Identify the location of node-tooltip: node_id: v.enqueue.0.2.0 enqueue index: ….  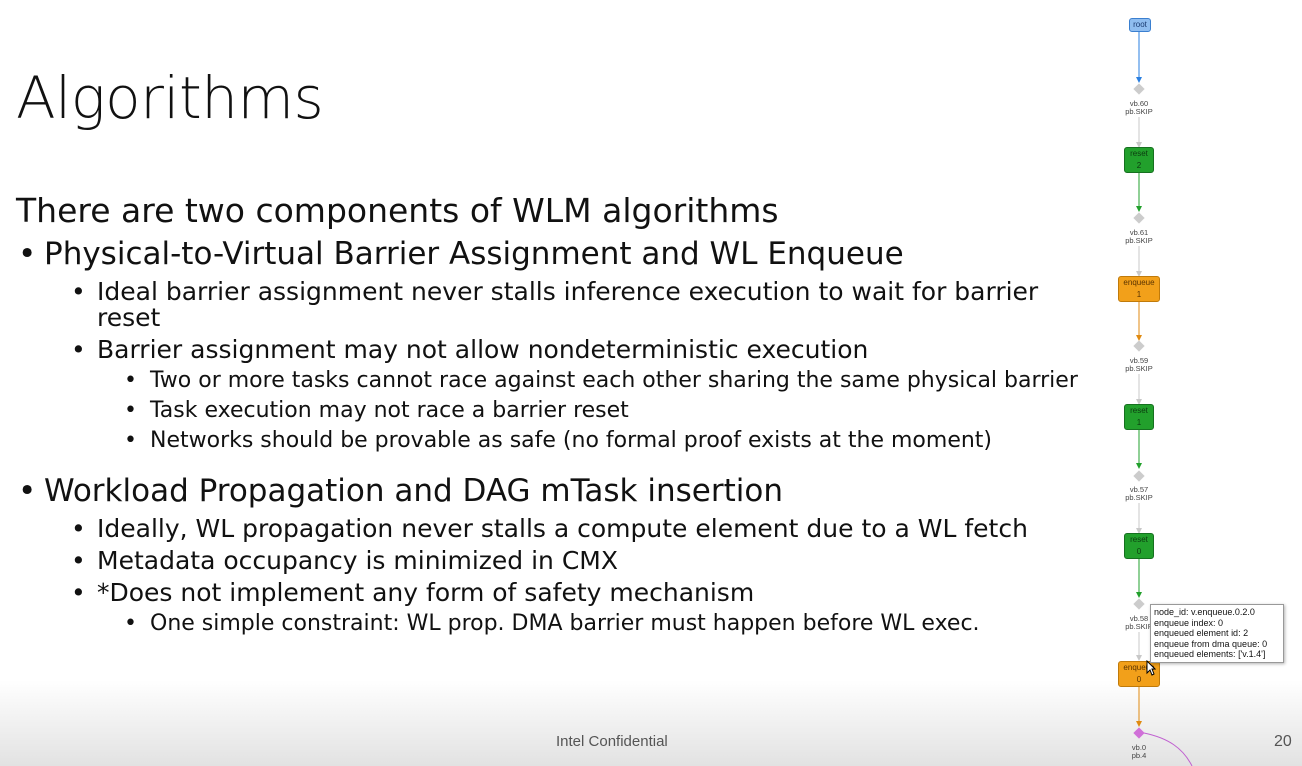
(1217, 633).